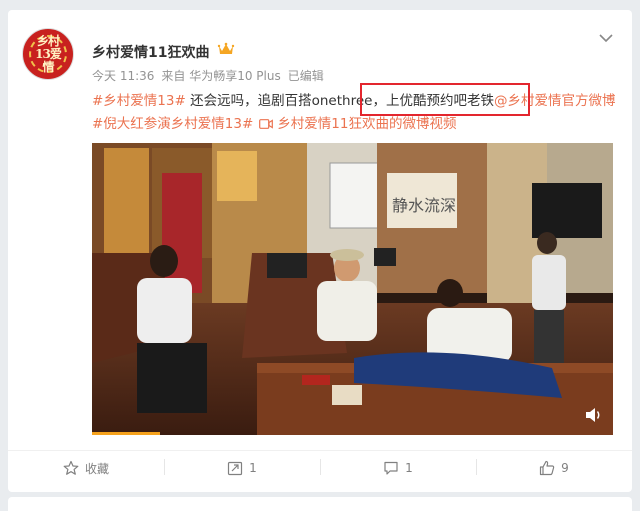  What do you see at coordinates (123, 75) in the screenshot?
I see `post-time: 今天 11:36` at bounding box center [123, 75].